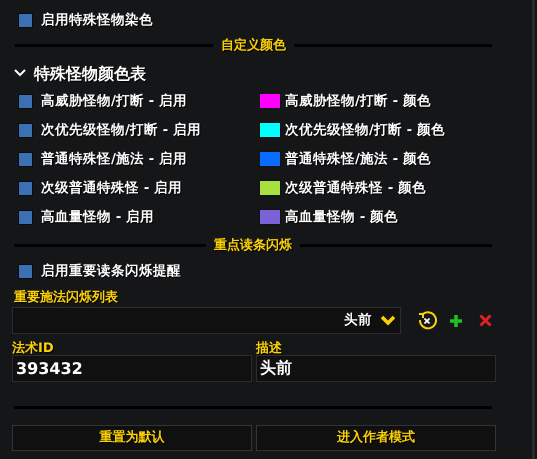 The height and width of the screenshot is (459, 537). Describe the element at coordinates (365, 130) in the screenshot. I see `color-label: 次优先级怪物/打断 - 颜色` at that location.